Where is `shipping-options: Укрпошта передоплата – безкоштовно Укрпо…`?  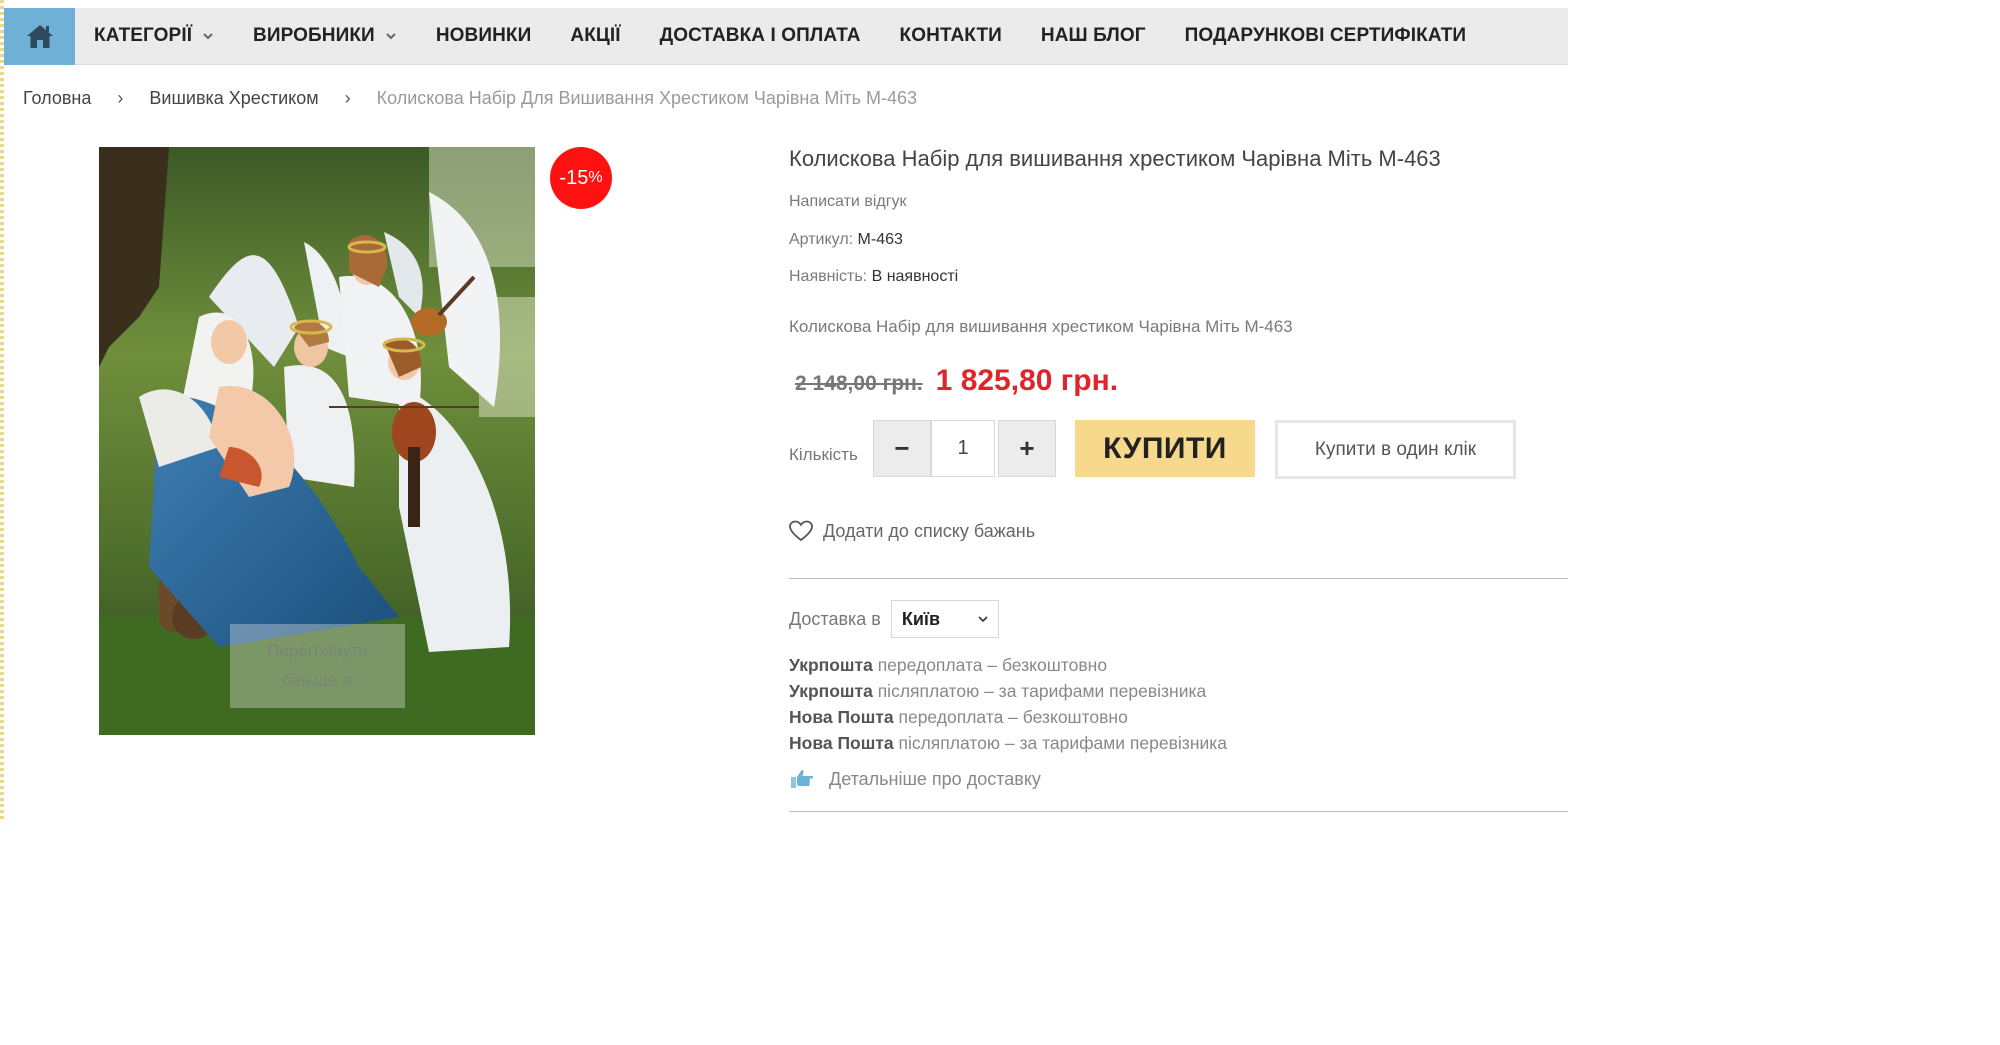
shipping-options: Укрпошта передоплата – безкоштовно Укрпо… is located at coordinates (1008, 704).